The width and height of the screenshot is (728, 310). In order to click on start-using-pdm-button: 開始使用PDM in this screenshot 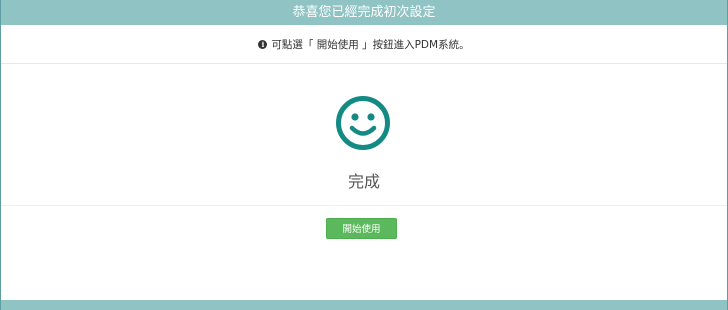, I will do `click(361, 236)`.